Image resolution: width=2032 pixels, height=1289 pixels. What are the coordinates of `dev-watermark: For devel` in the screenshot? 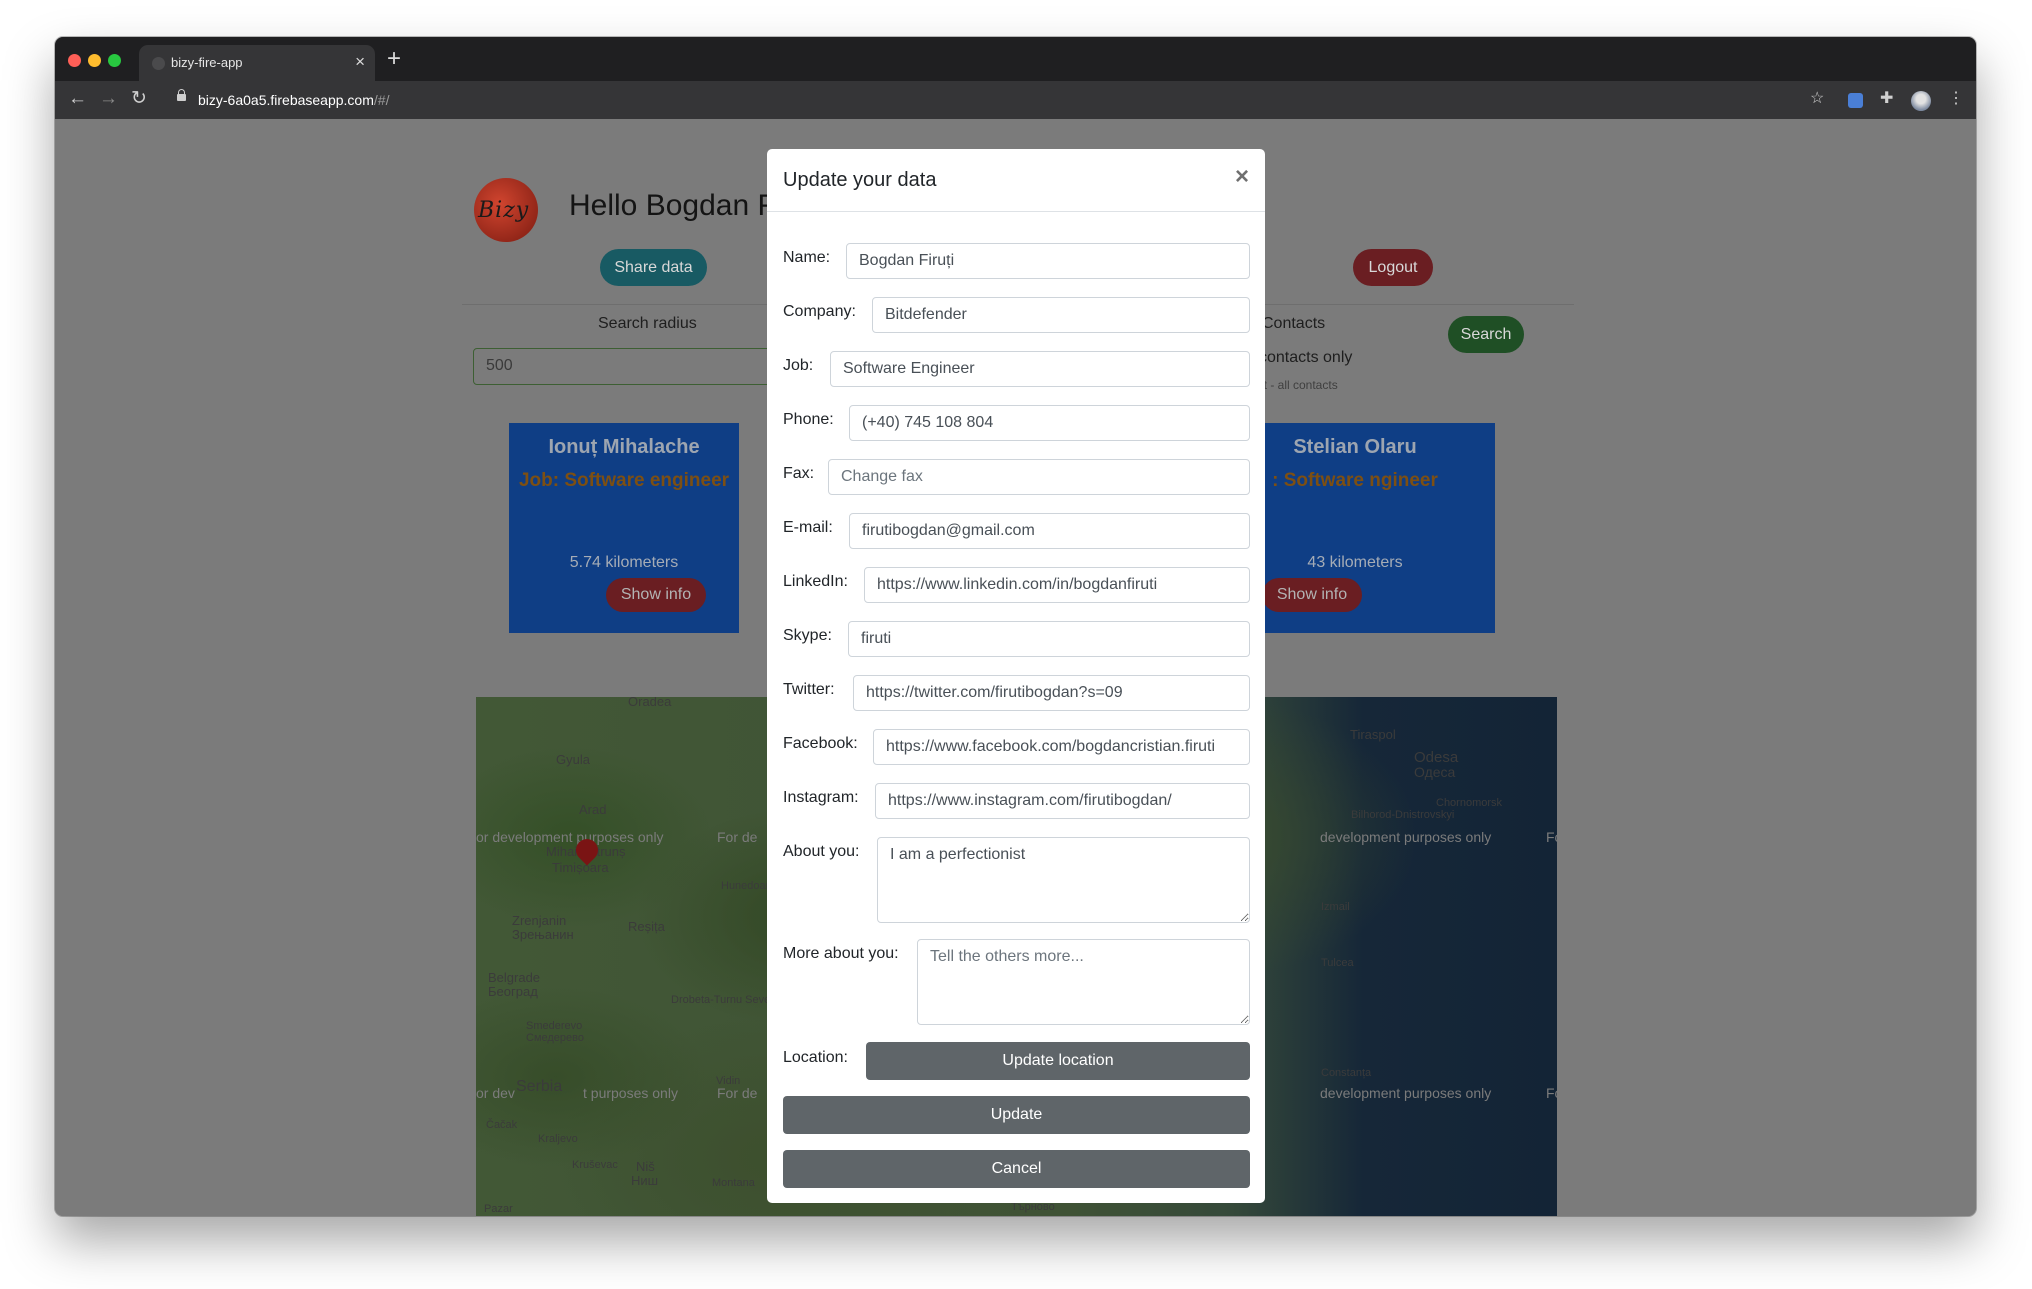 It's located at (1551, 1093).